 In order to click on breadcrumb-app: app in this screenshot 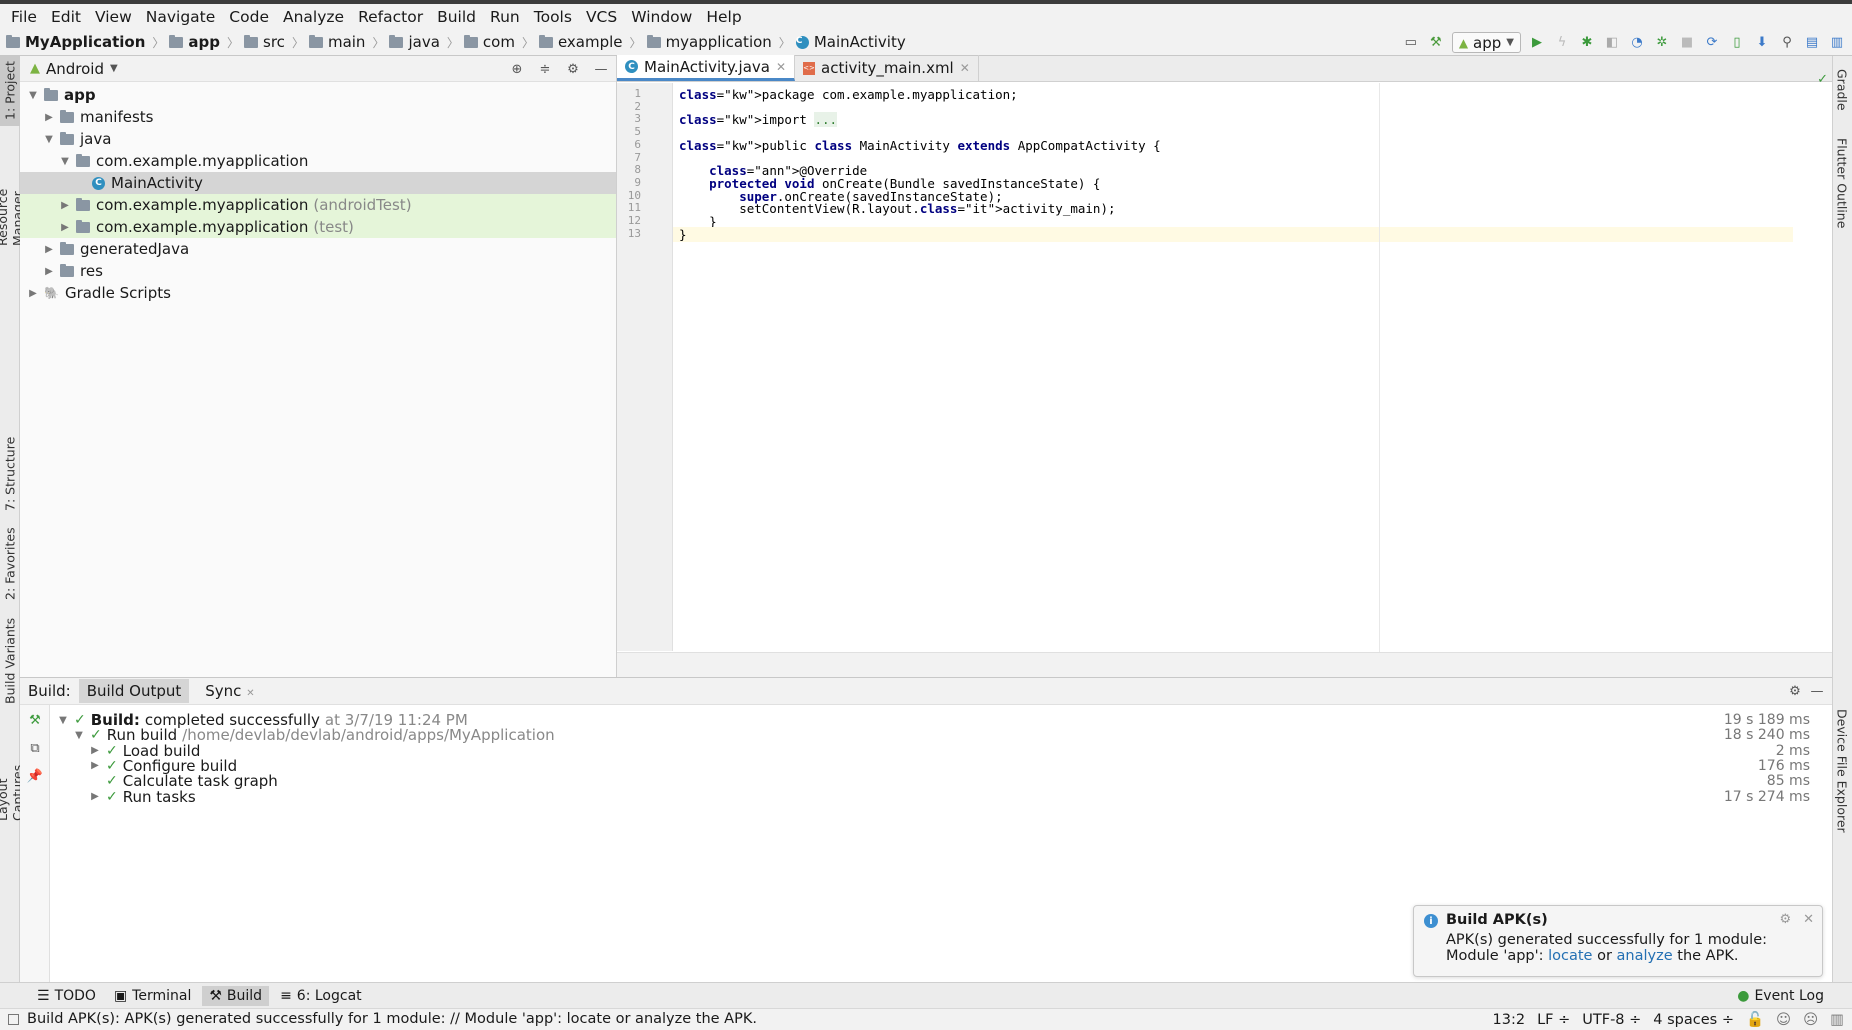, I will do `click(194, 42)`.